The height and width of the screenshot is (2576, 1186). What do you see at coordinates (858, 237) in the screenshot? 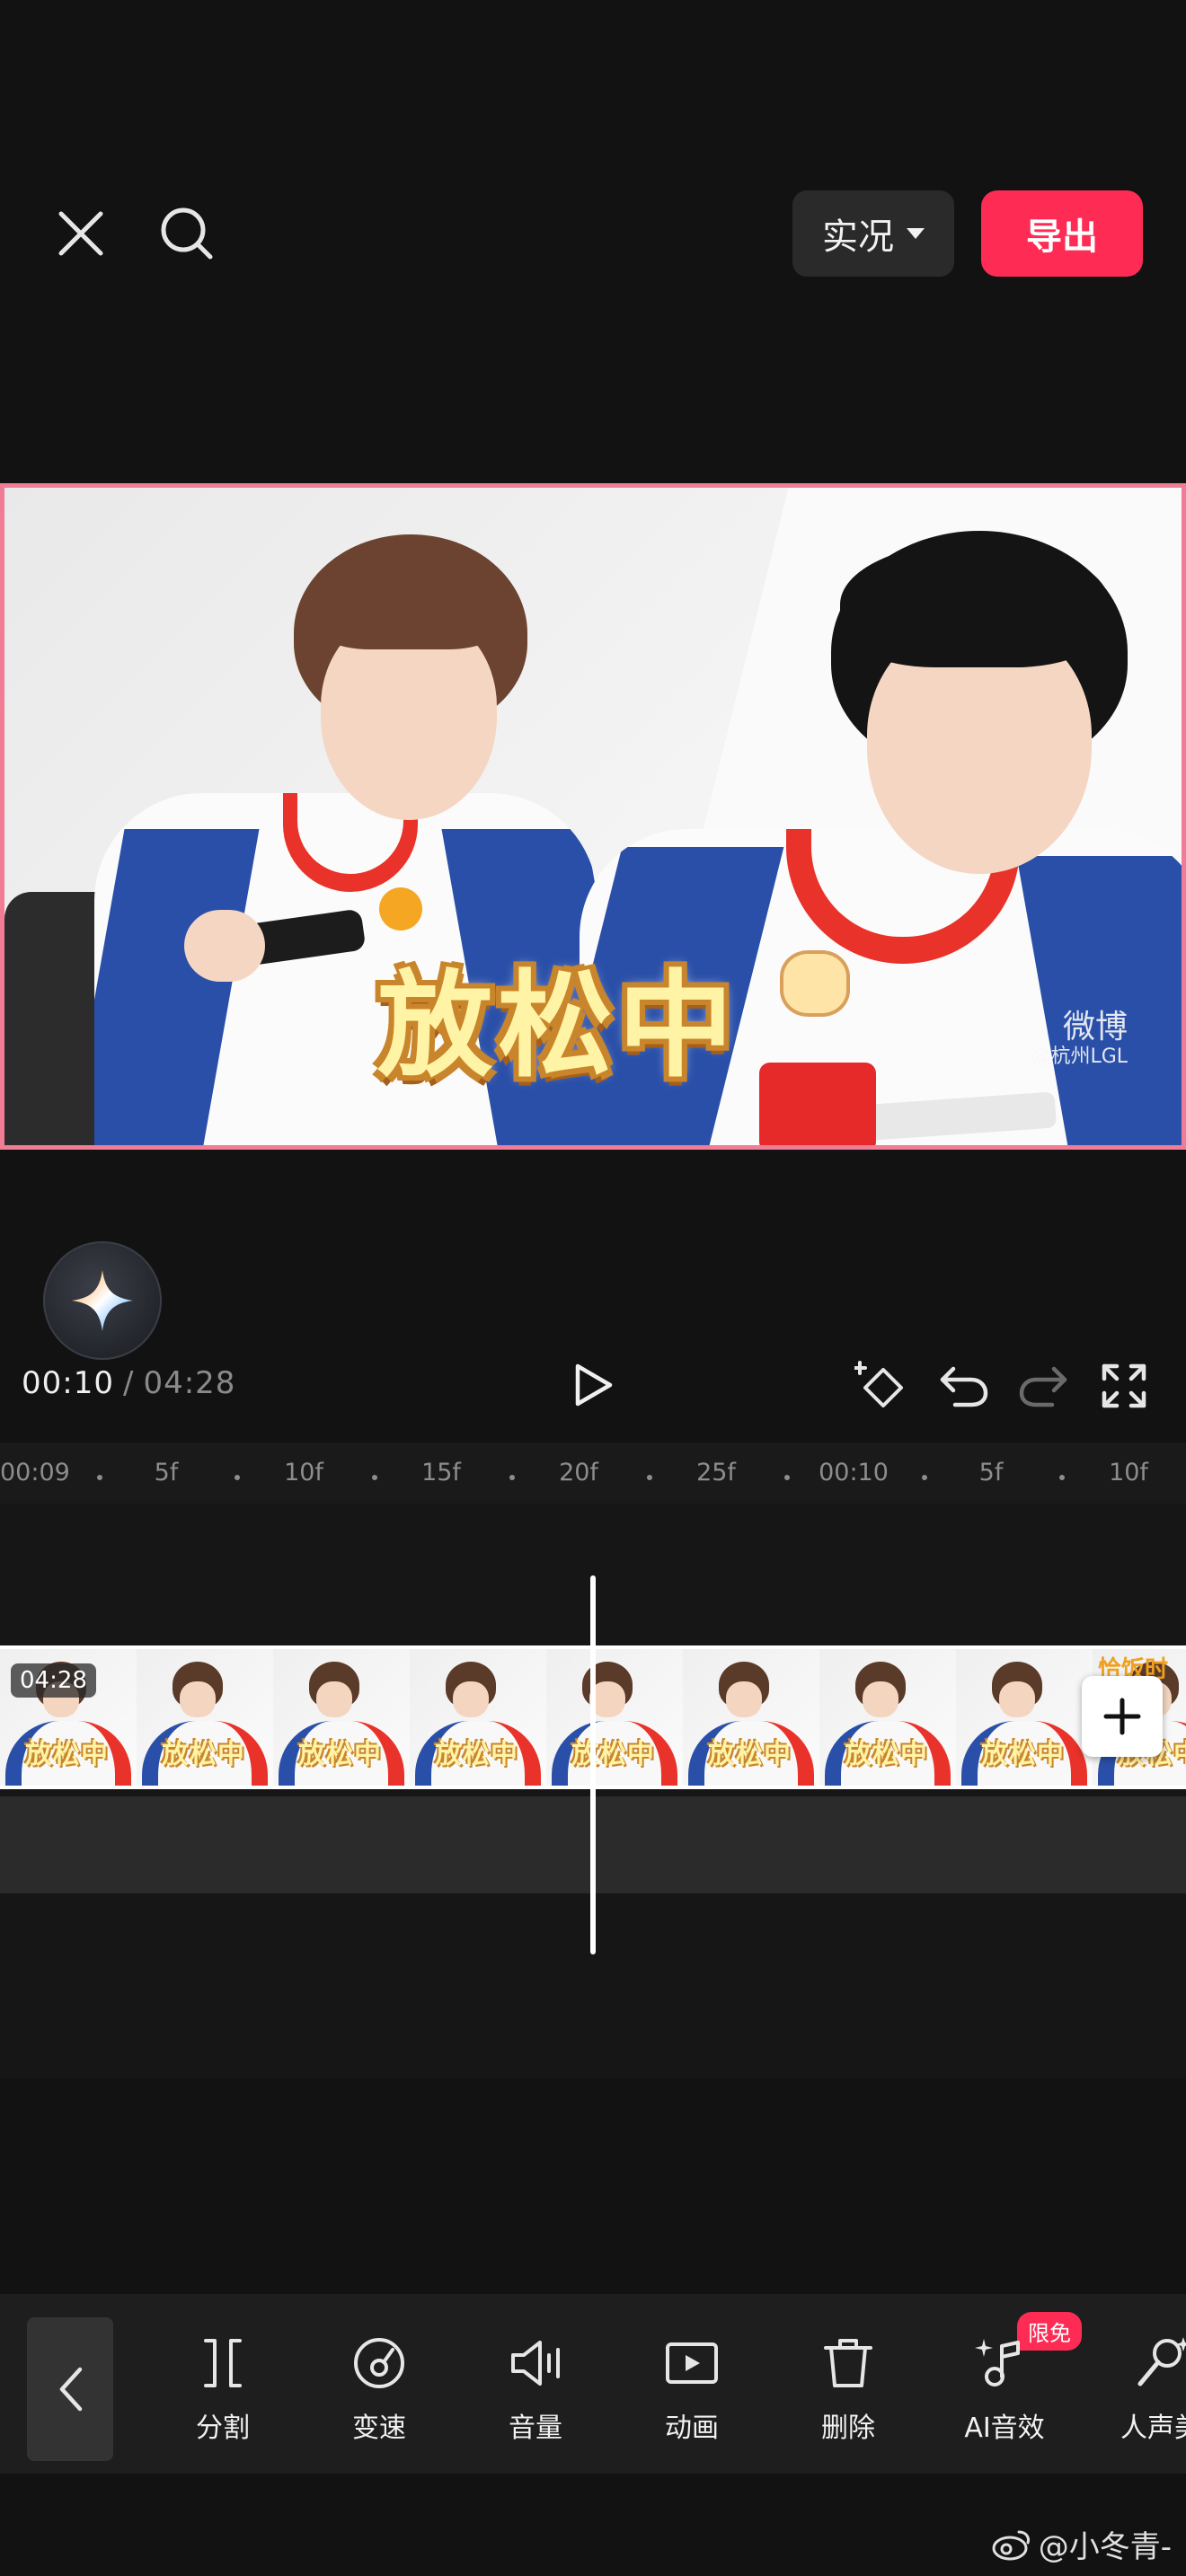
I see `live-label: 实况` at bounding box center [858, 237].